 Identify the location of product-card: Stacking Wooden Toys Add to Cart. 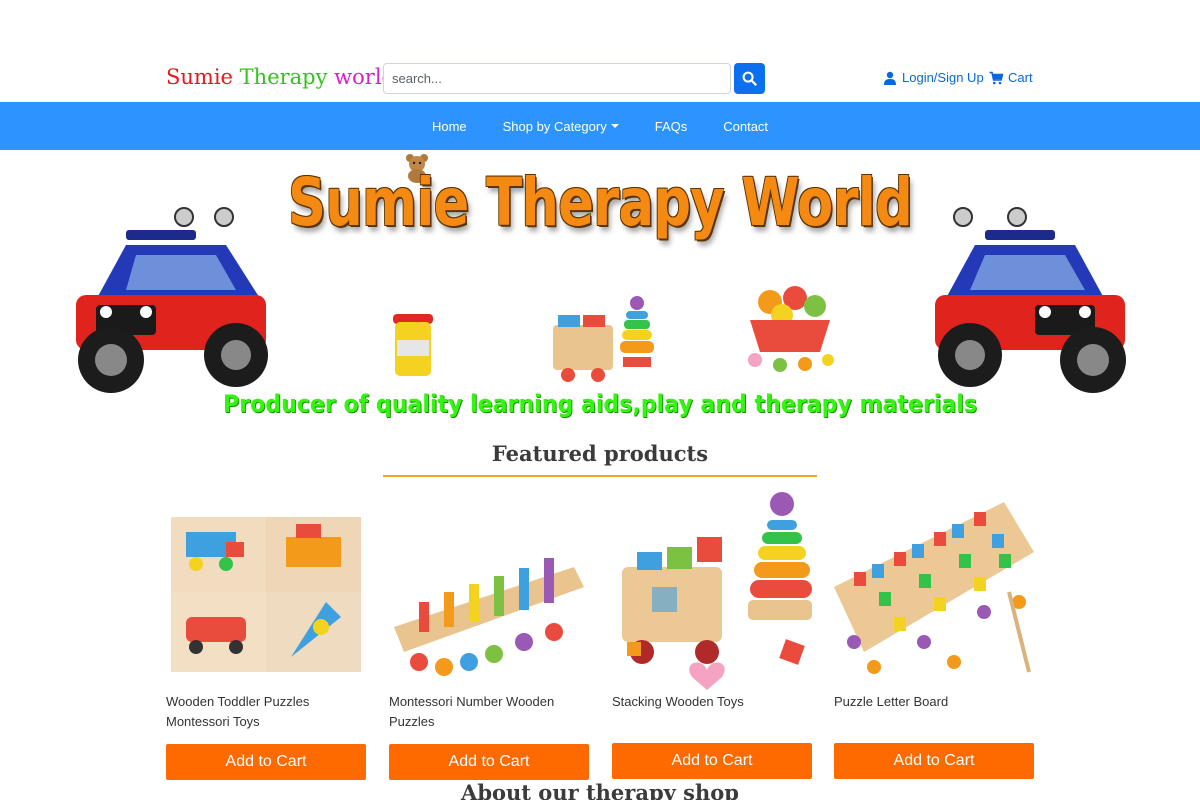
(712, 635).